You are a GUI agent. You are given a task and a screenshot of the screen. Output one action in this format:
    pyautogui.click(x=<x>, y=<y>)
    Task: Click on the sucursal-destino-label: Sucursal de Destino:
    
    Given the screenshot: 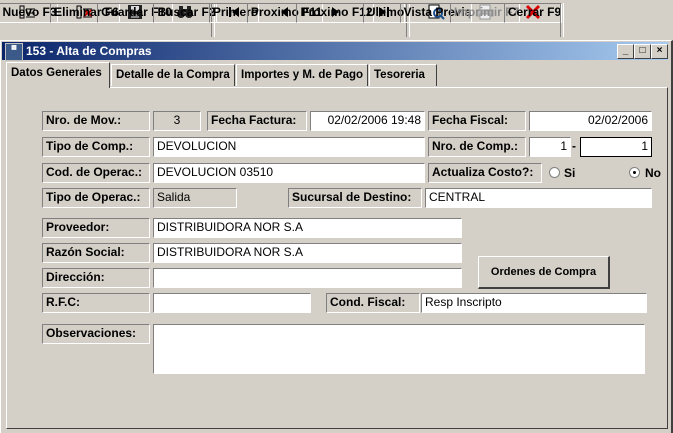 What is the action you would take?
    pyautogui.click(x=355, y=198)
    